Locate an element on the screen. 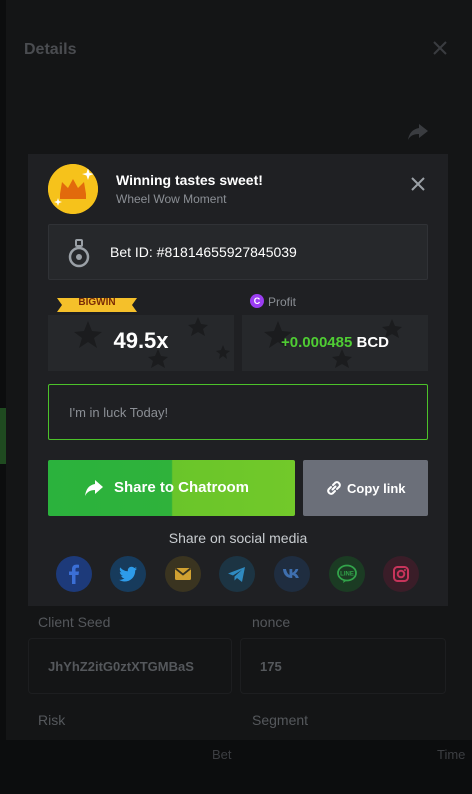 The width and height of the screenshot is (472, 794). background-bottom-strip is located at coordinates (236, 767).